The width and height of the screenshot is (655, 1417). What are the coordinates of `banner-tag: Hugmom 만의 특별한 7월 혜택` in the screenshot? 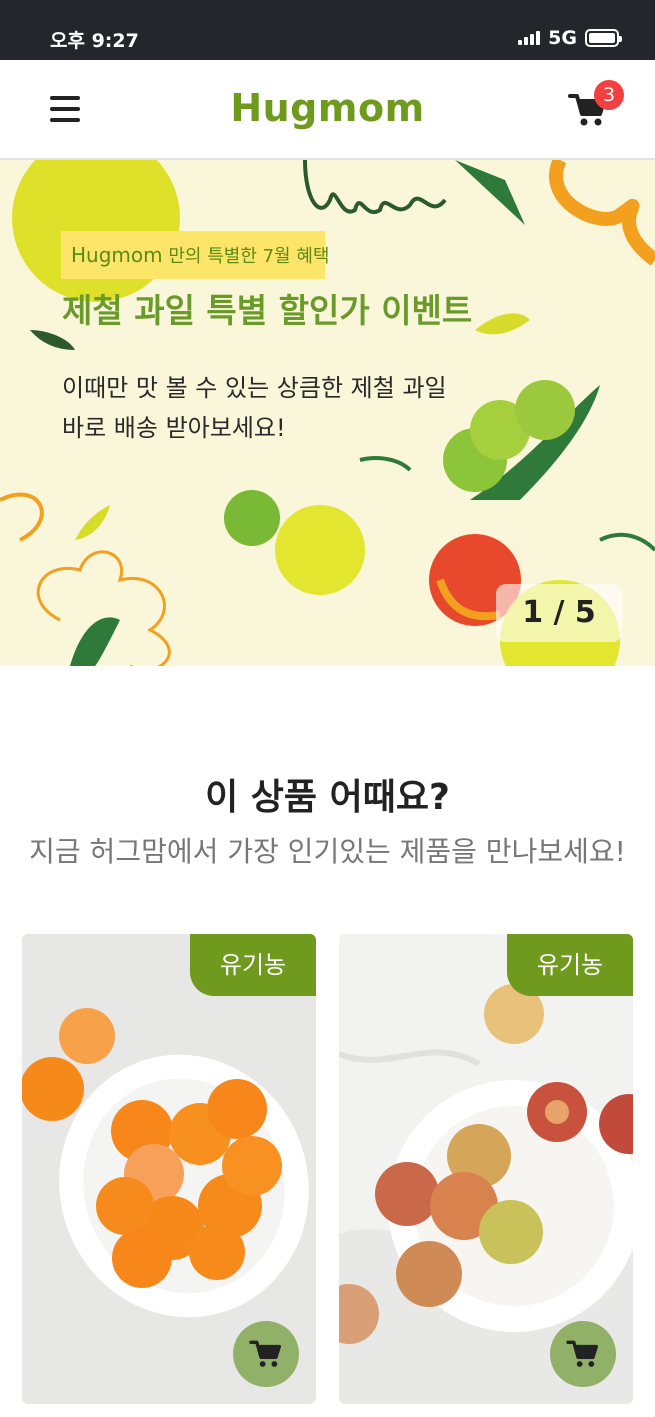 It's located at (195, 255).